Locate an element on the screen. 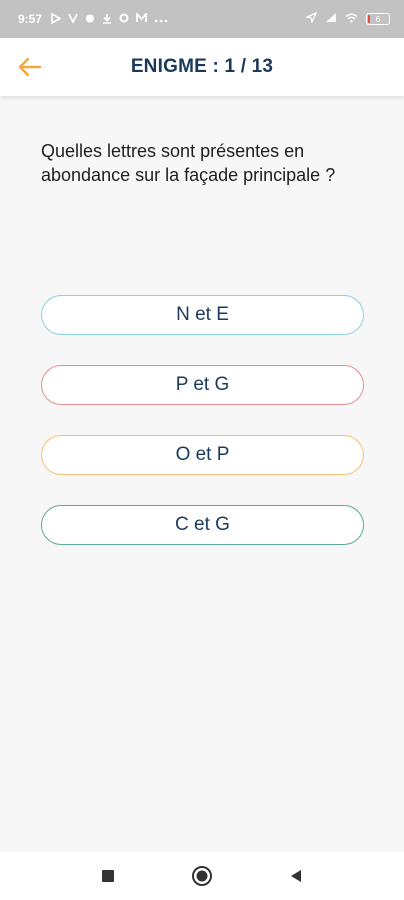  wifi-icon is located at coordinates (351, 19).